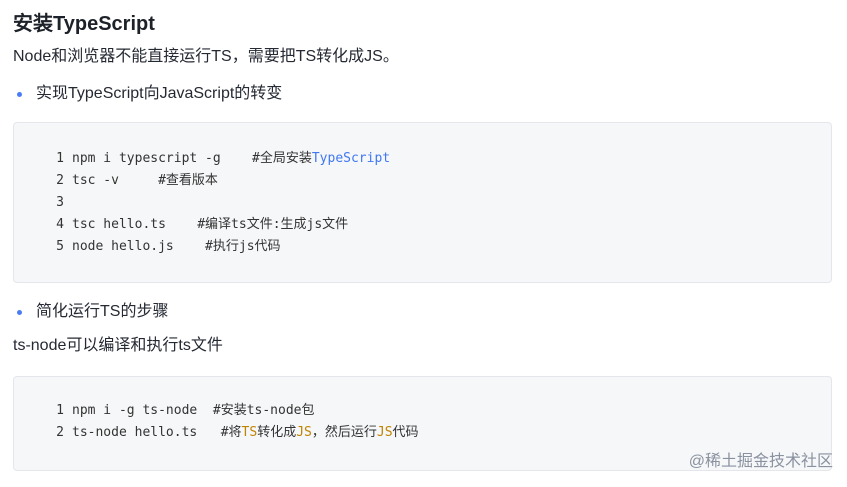 This screenshot has height=487, width=847. What do you see at coordinates (84, 24) in the screenshot?
I see `section-heading: 安装TypeScript` at bounding box center [84, 24].